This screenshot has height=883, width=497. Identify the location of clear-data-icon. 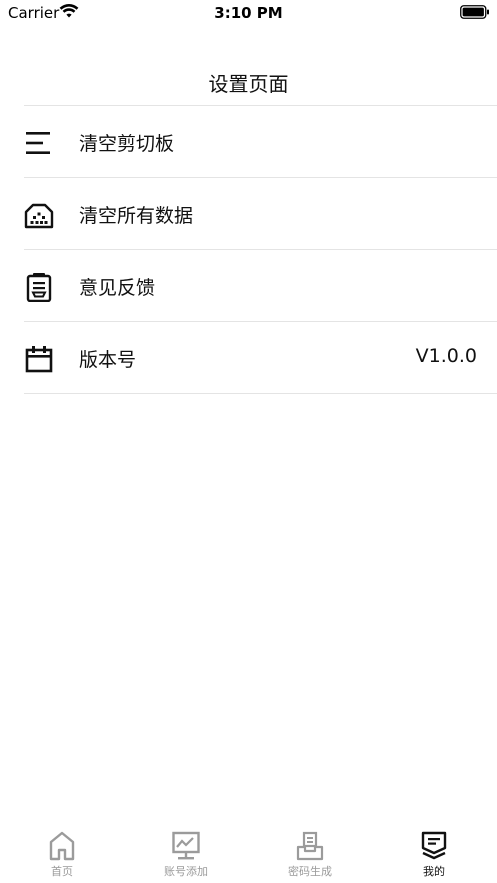
(39, 216).